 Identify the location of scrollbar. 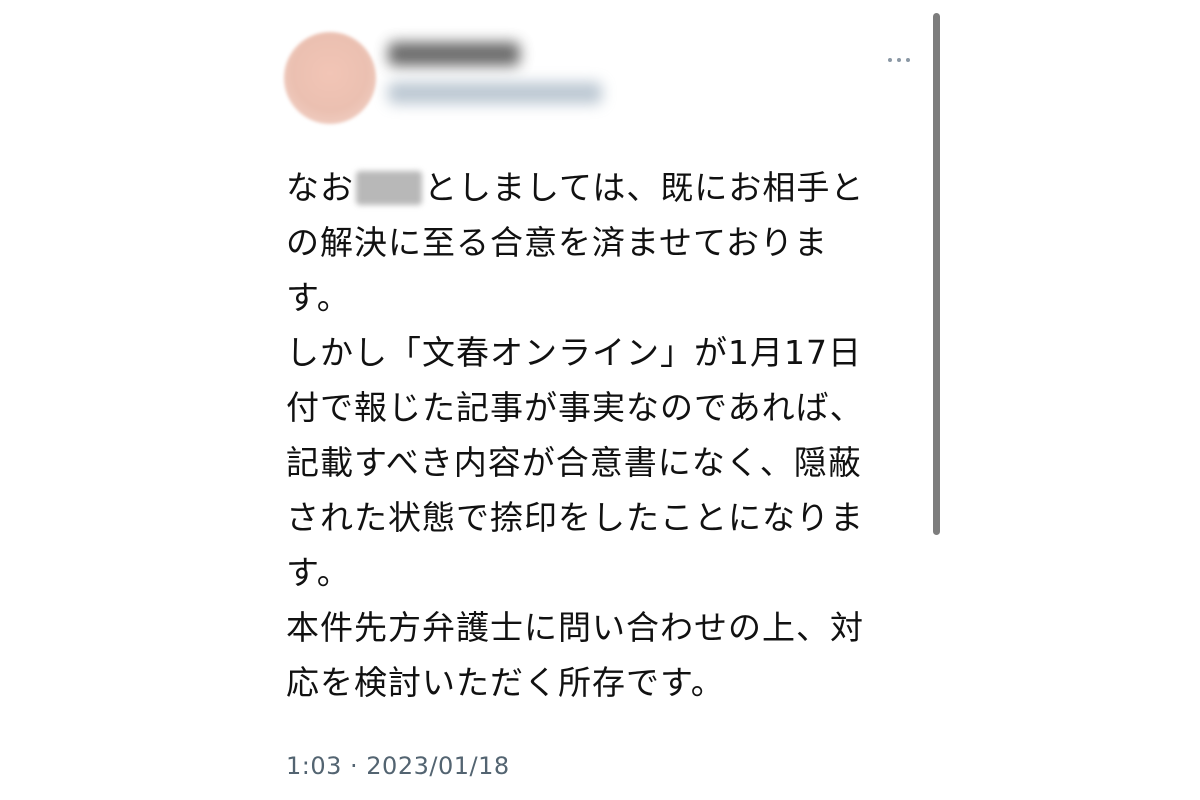
(936, 274).